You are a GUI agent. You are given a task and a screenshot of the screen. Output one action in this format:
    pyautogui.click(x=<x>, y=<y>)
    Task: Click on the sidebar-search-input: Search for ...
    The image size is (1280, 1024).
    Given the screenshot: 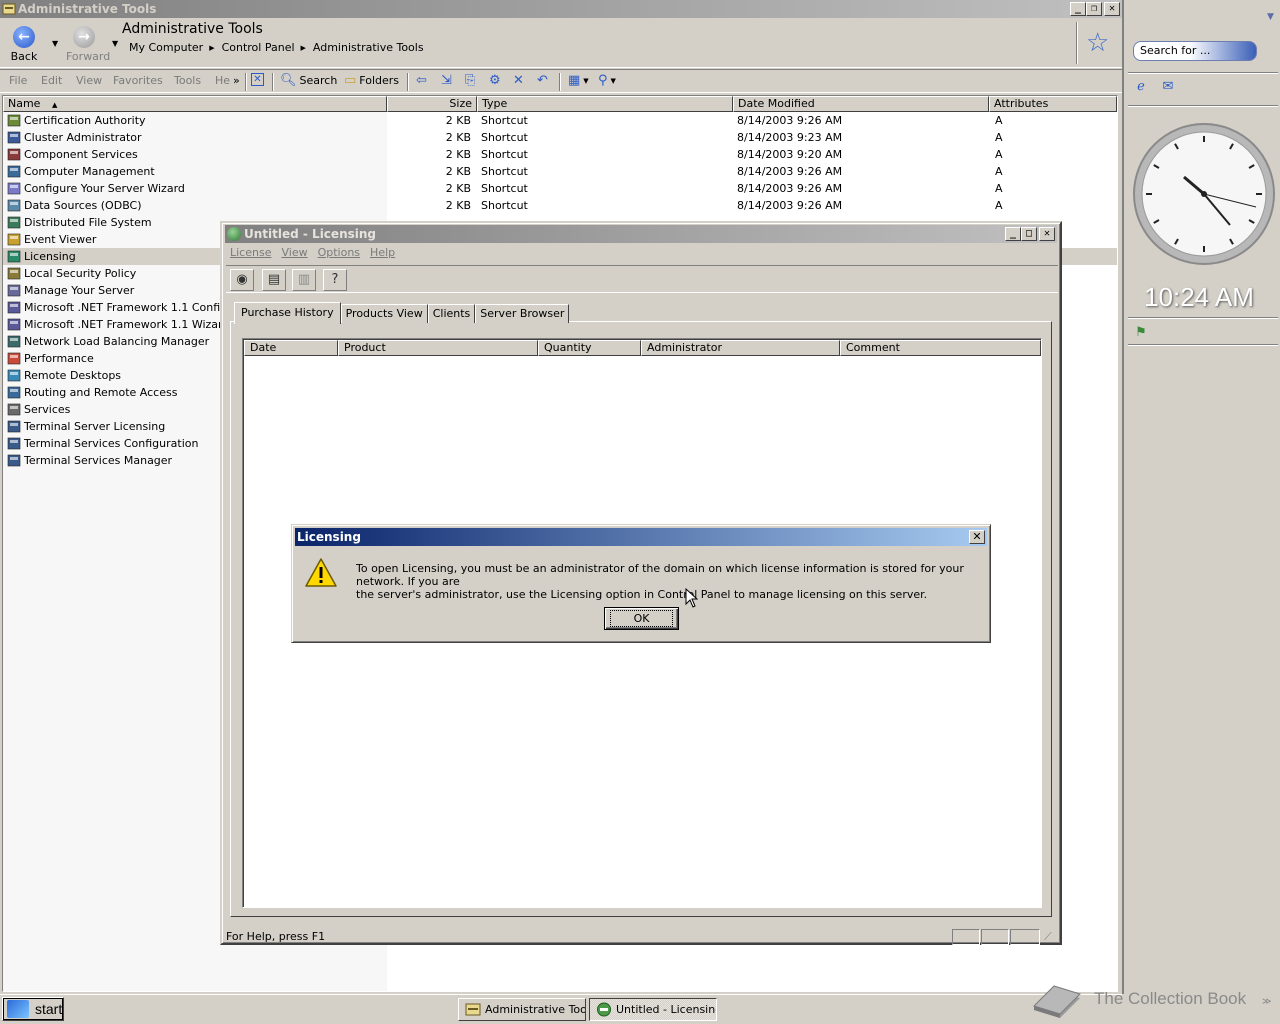 What is the action you would take?
    pyautogui.click(x=1195, y=51)
    